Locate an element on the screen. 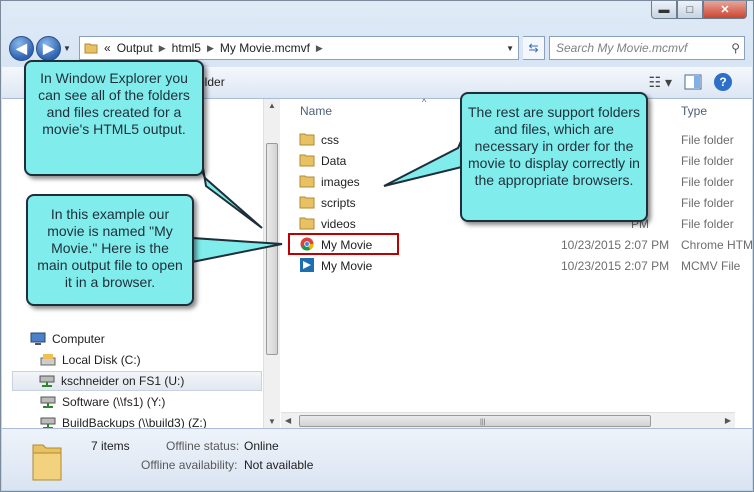 The height and width of the screenshot is (492, 754). refresh-button: ⇆ is located at coordinates (534, 48).